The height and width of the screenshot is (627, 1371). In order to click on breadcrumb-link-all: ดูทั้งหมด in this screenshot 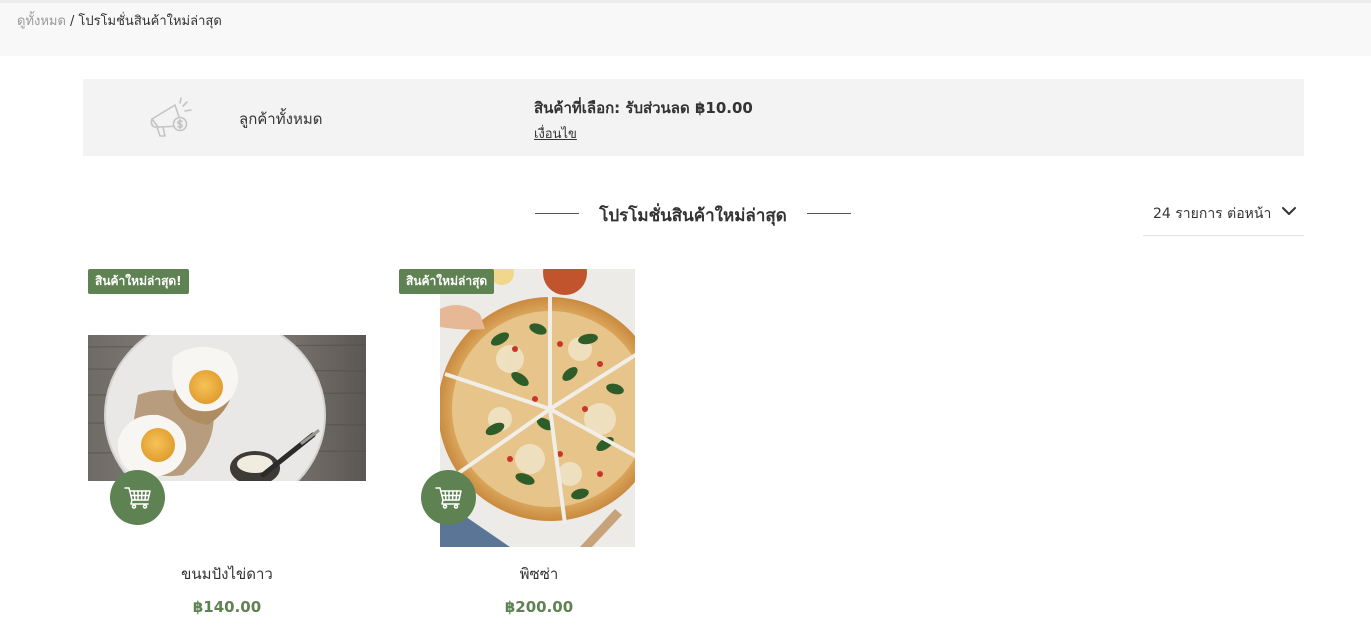, I will do `click(41, 21)`.